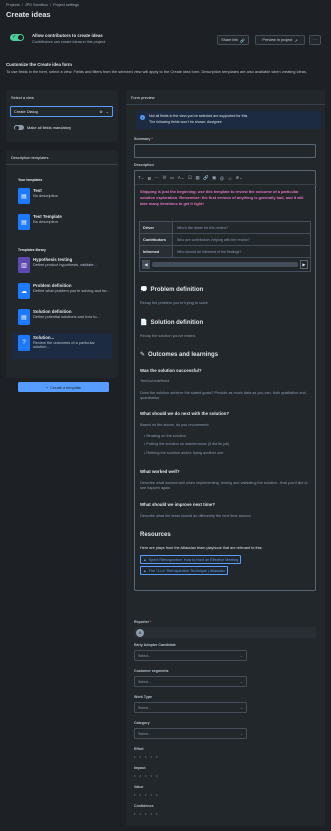 The height and width of the screenshot is (831, 331). Describe the element at coordinates (139, 787) in the screenshot. I see `value-label: Value` at that location.